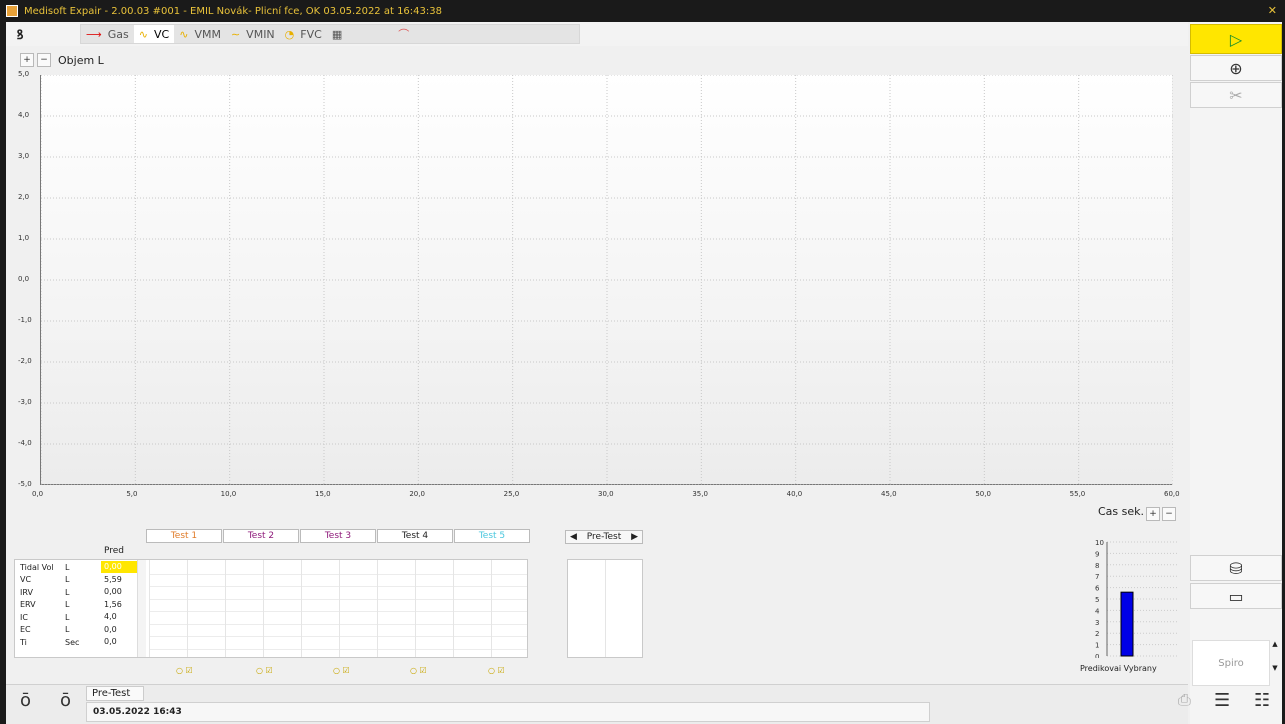  What do you see at coordinates (132, 494) in the screenshot?
I see `x-tick-label: 5,0` at bounding box center [132, 494].